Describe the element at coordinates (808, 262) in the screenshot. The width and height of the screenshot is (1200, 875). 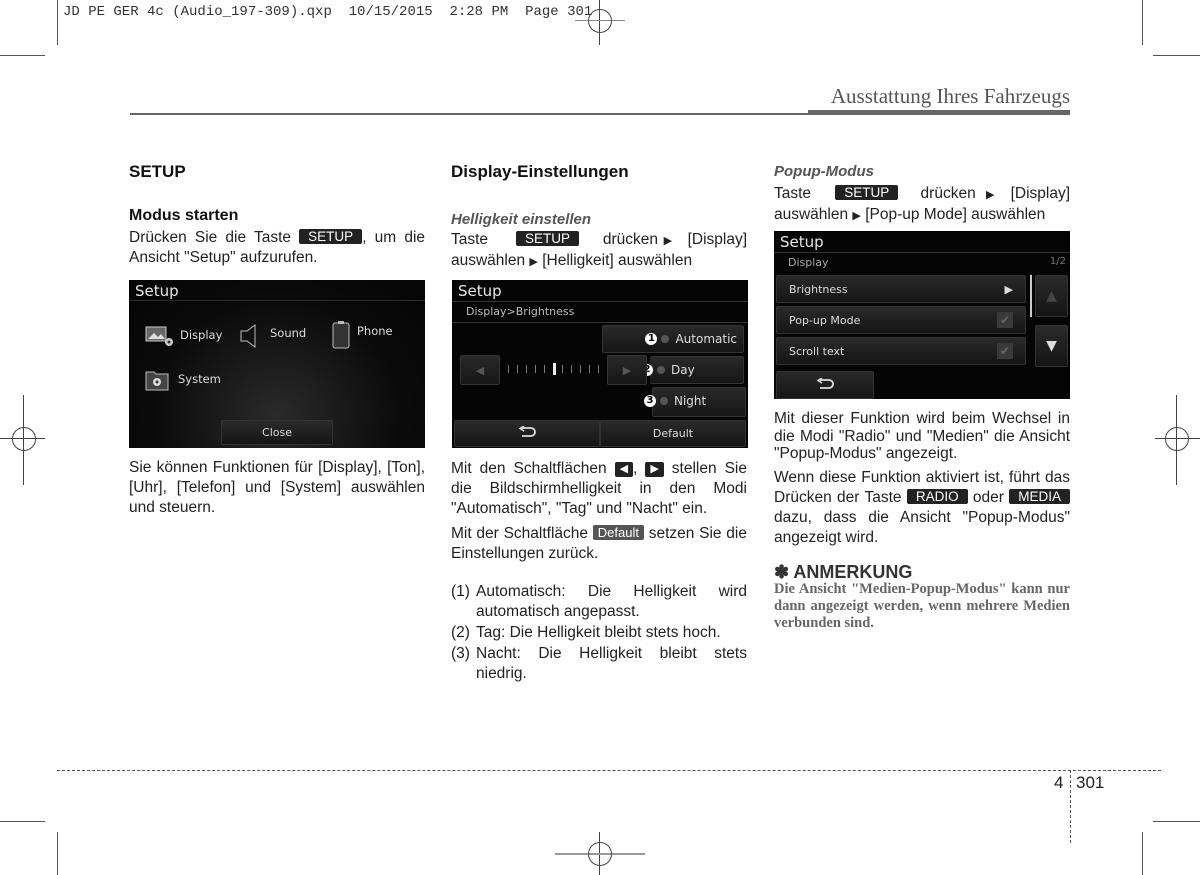
I see `section-label: Display` at that location.